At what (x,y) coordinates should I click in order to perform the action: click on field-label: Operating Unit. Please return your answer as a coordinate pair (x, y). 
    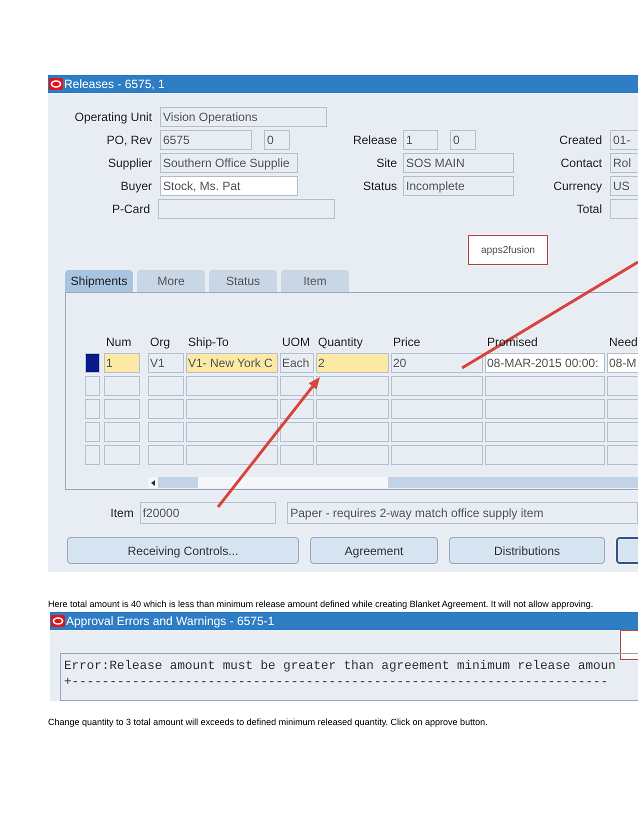
    Looking at the image, I should click on (113, 117).